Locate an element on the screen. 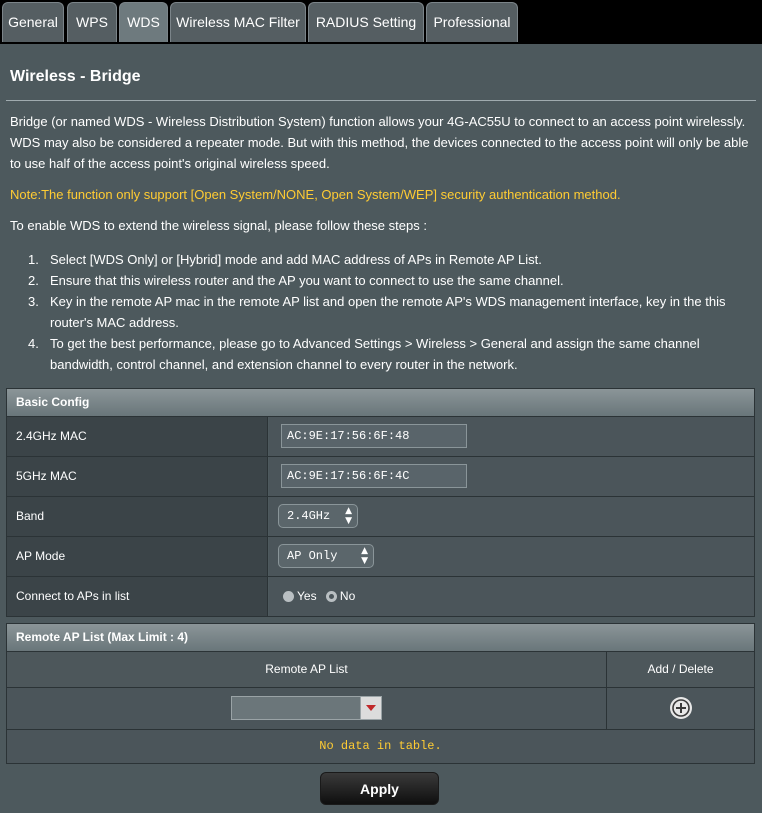 The height and width of the screenshot is (813, 762). radio-yes-icon is located at coordinates (288, 596).